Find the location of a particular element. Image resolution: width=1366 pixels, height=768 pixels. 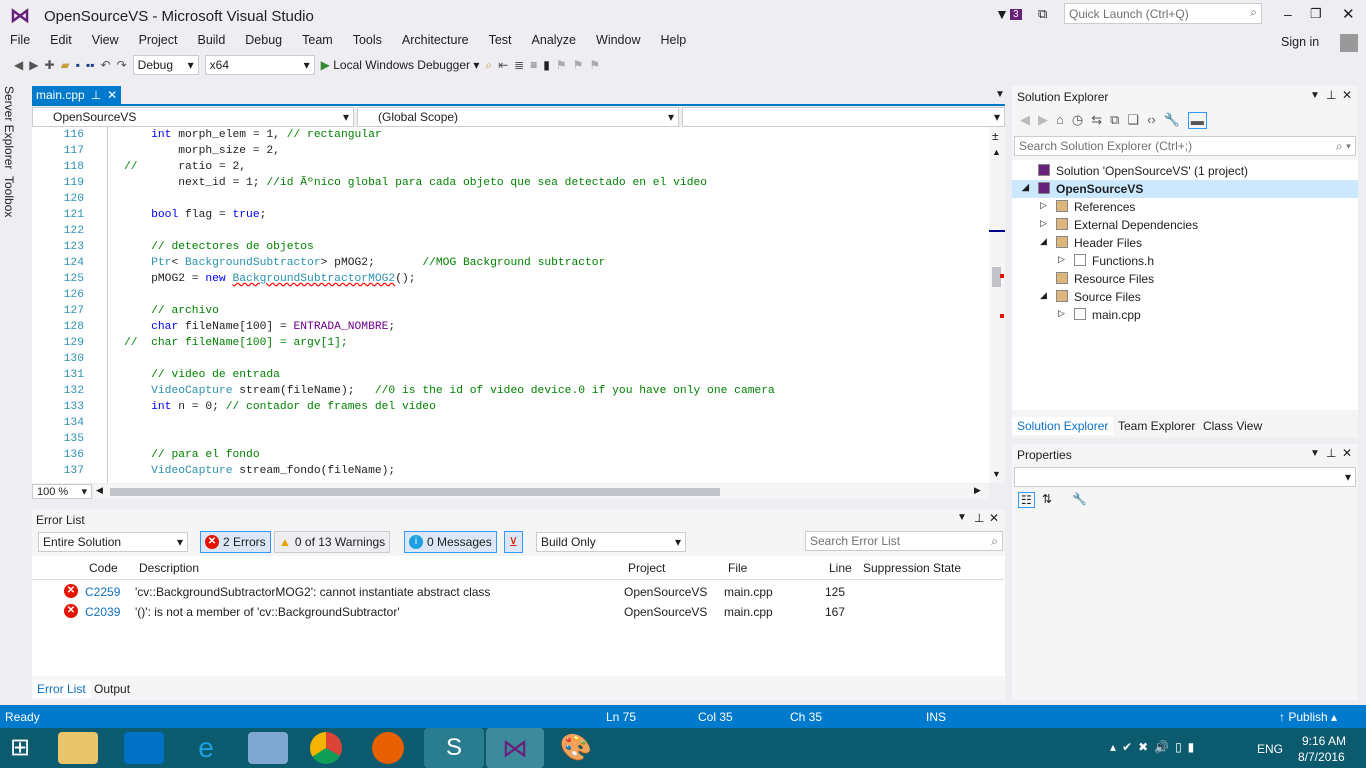

scroll-right-icon: ▶ is located at coordinates (977, 490).